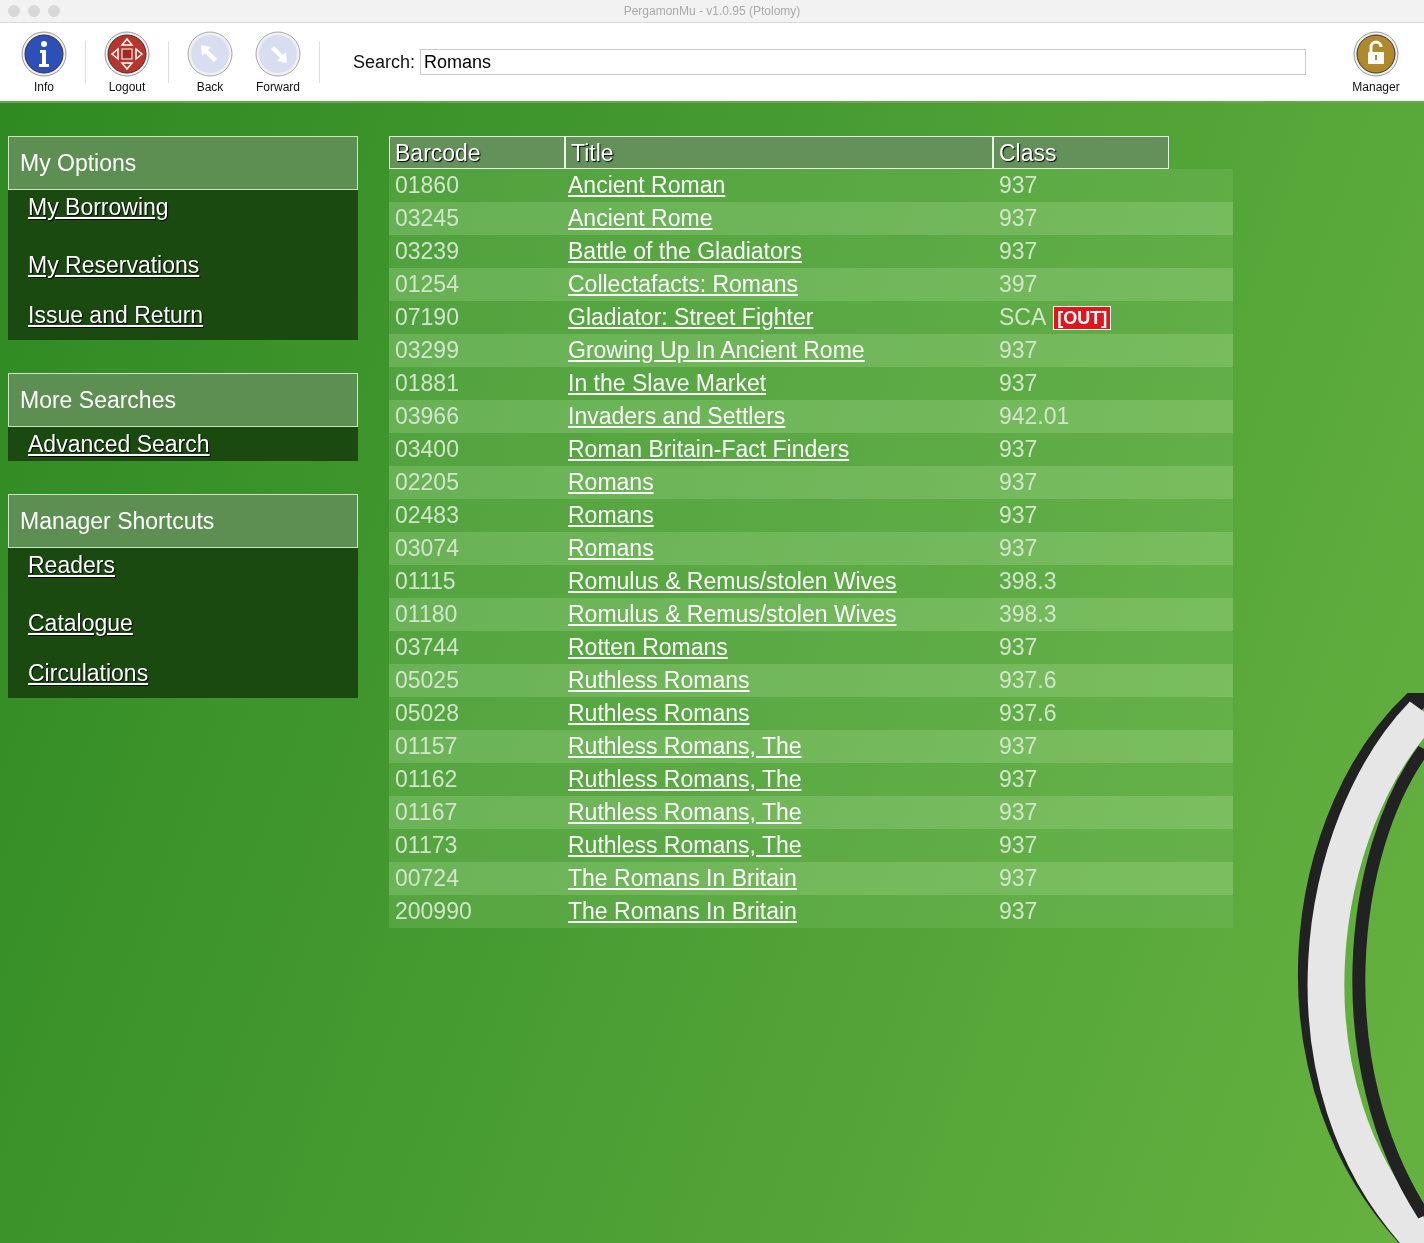 The width and height of the screenshot is (1424, 1243). Describe the element at coordinates (427, 383) in the screenshot. I see `barcode-cell-text: 01881` at that location.